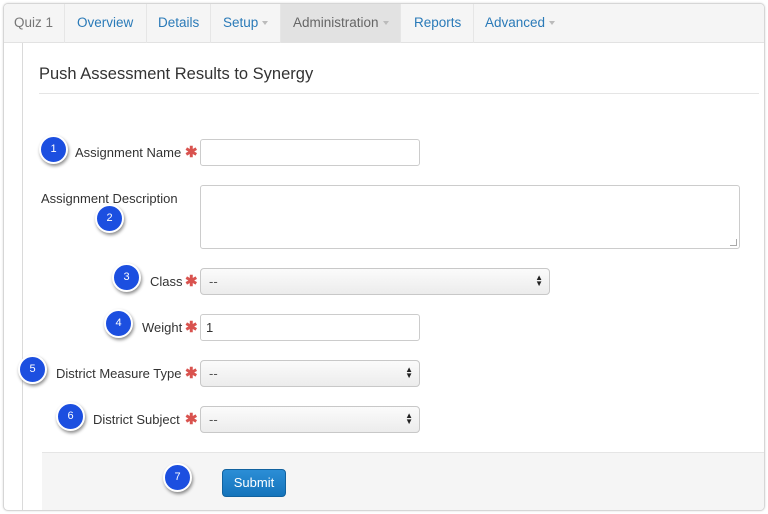 Image resolution: width=768 pixels, height=514 pixels. Describe the element at coordinates (399, 93) in the screenshot. I see `title-divider` at that location.